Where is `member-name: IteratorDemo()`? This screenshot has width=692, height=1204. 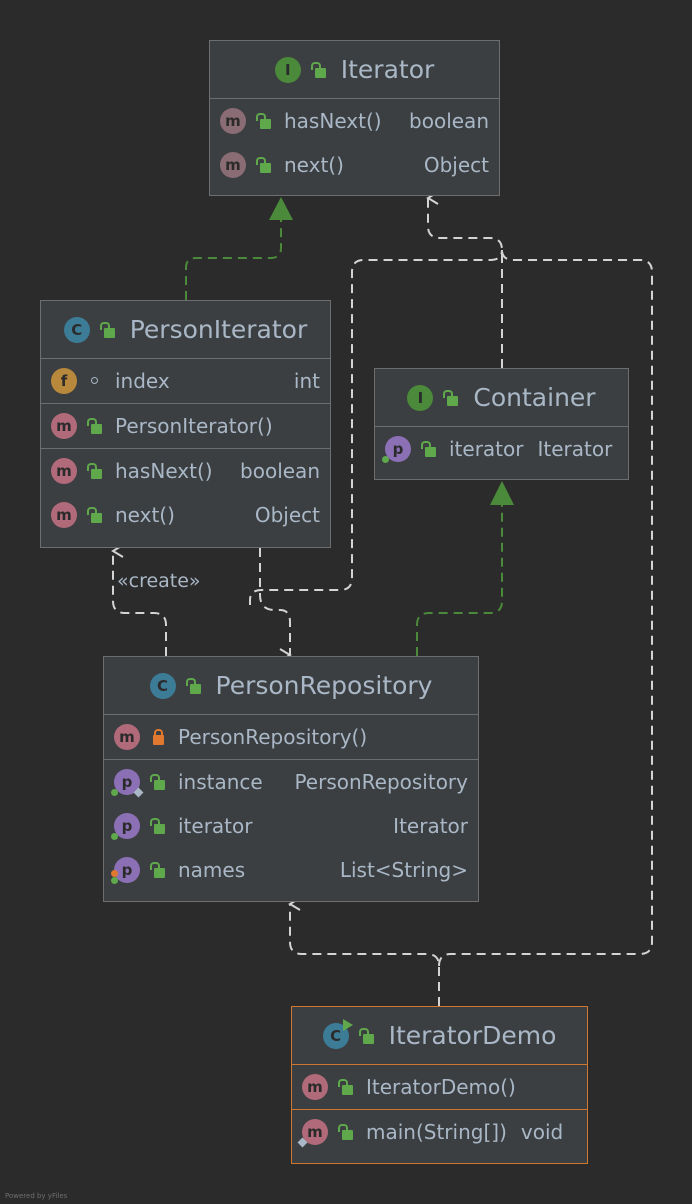
member-name: IteratorDemo() is located at coordinates (441, 1087).